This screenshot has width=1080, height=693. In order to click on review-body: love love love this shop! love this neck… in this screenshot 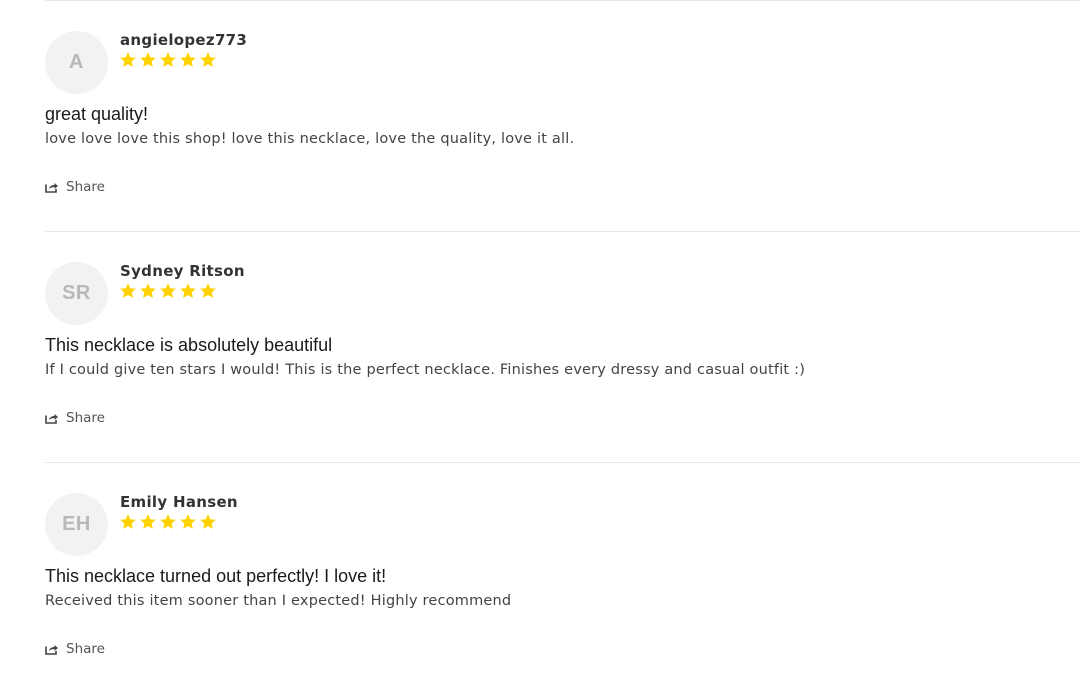, I will do `click(310, 139)`.